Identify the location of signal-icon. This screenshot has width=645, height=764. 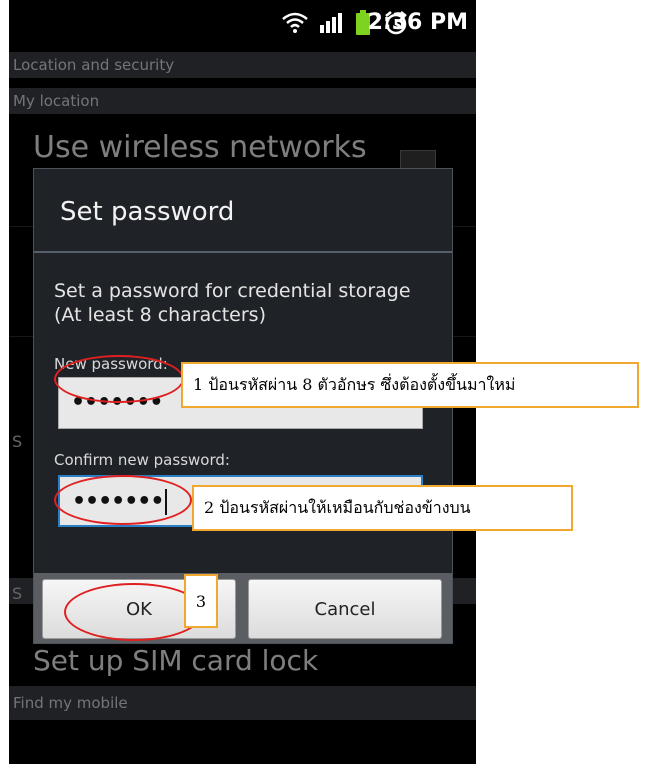
(331, 23).